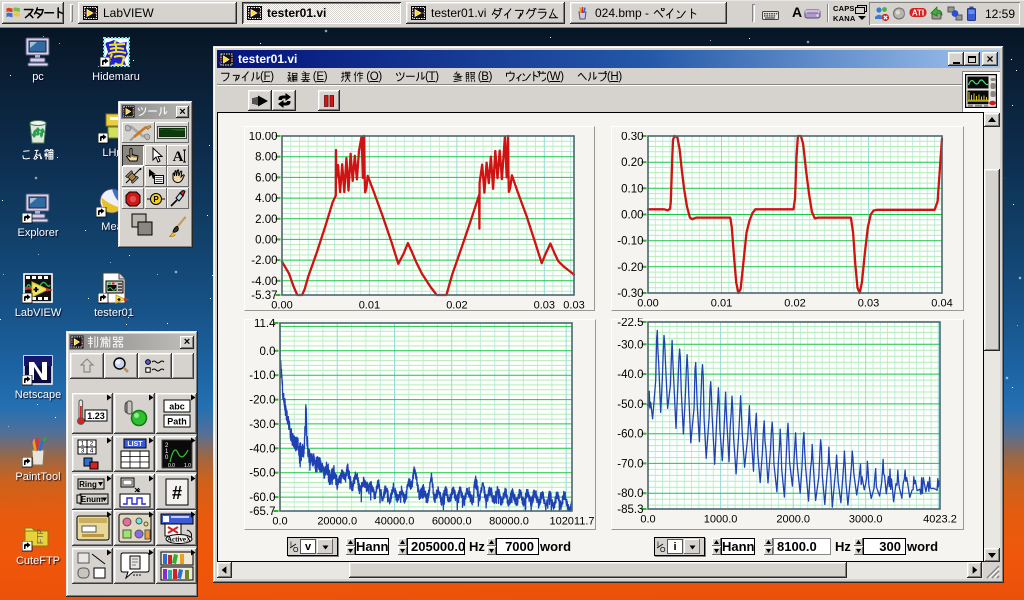  What do you see at coordinates (178, 540) in the screenshot?
I see `svg-text: ActiveX` at bounding box center [178, 540].